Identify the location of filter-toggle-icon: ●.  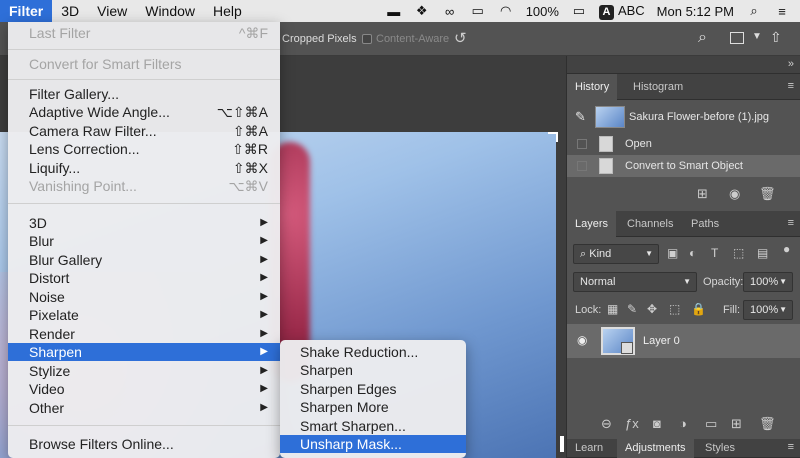
(786, 249).